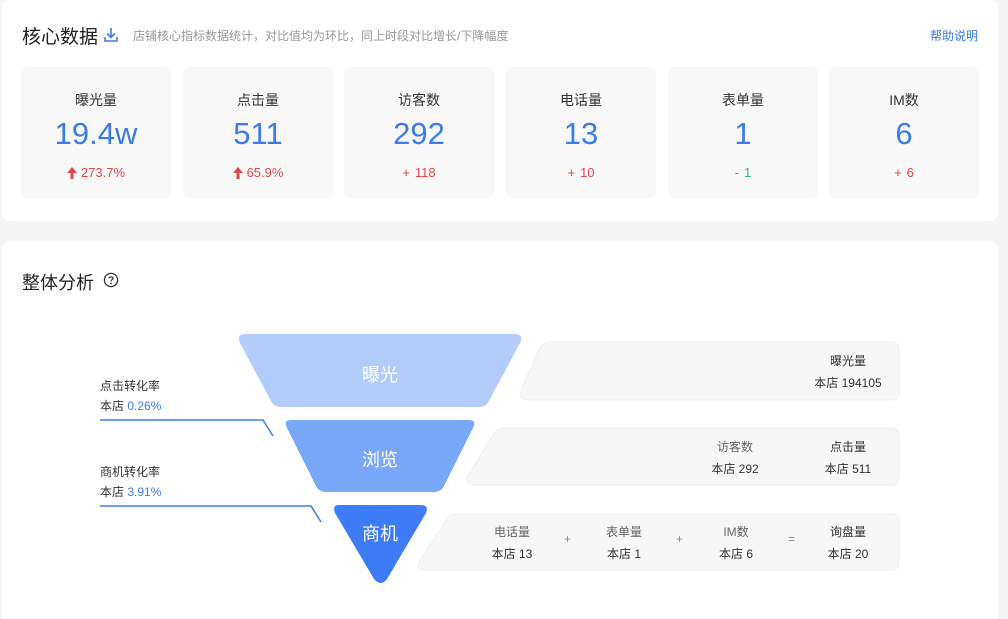  I want to click on metric-number: 本店 20, so click(848, 554).